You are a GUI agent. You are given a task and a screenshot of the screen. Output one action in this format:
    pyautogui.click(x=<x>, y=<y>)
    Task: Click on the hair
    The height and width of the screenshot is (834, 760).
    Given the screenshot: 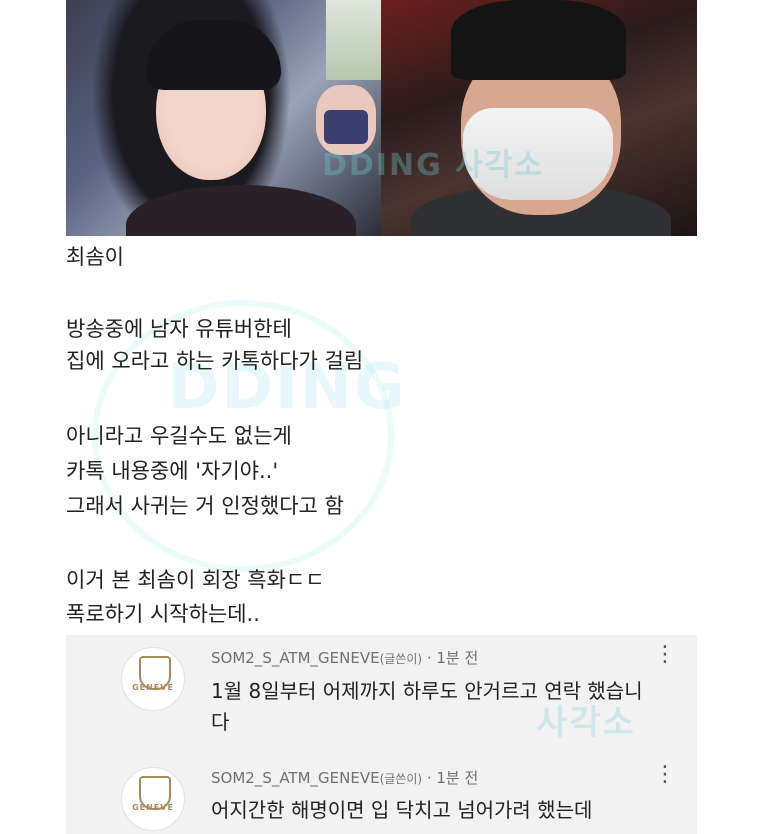 What is the action you would take?
    pyautogui.click(x=538, y=40)
    